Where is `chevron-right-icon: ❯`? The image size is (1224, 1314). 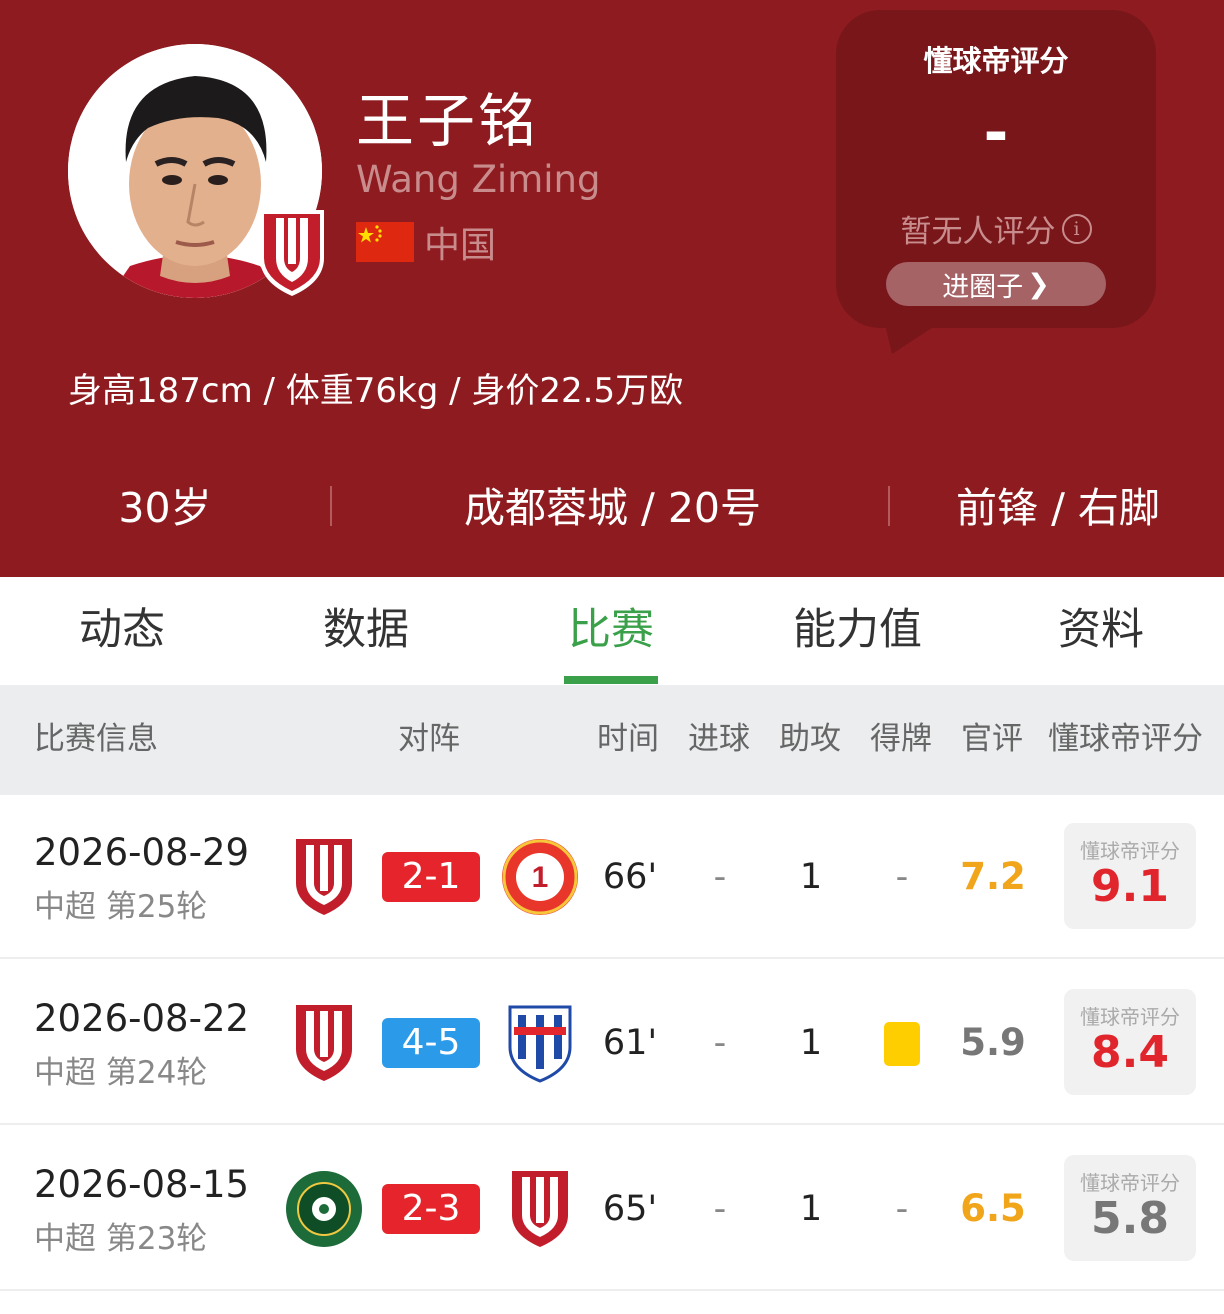 chevron-right-icon: ❯ is located at coordinates (1038, 284).